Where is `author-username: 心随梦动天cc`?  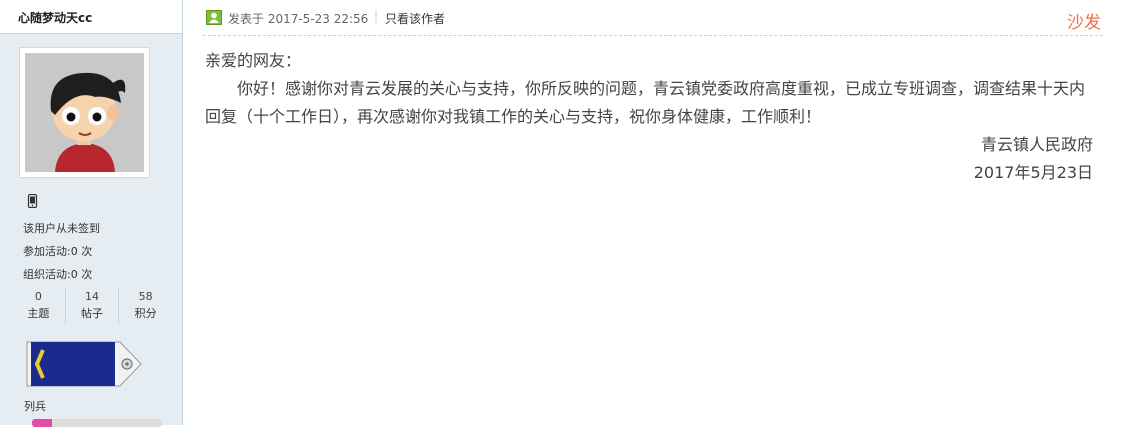
author-username: 心随梦动天cc is located at coordinates (55, 17).